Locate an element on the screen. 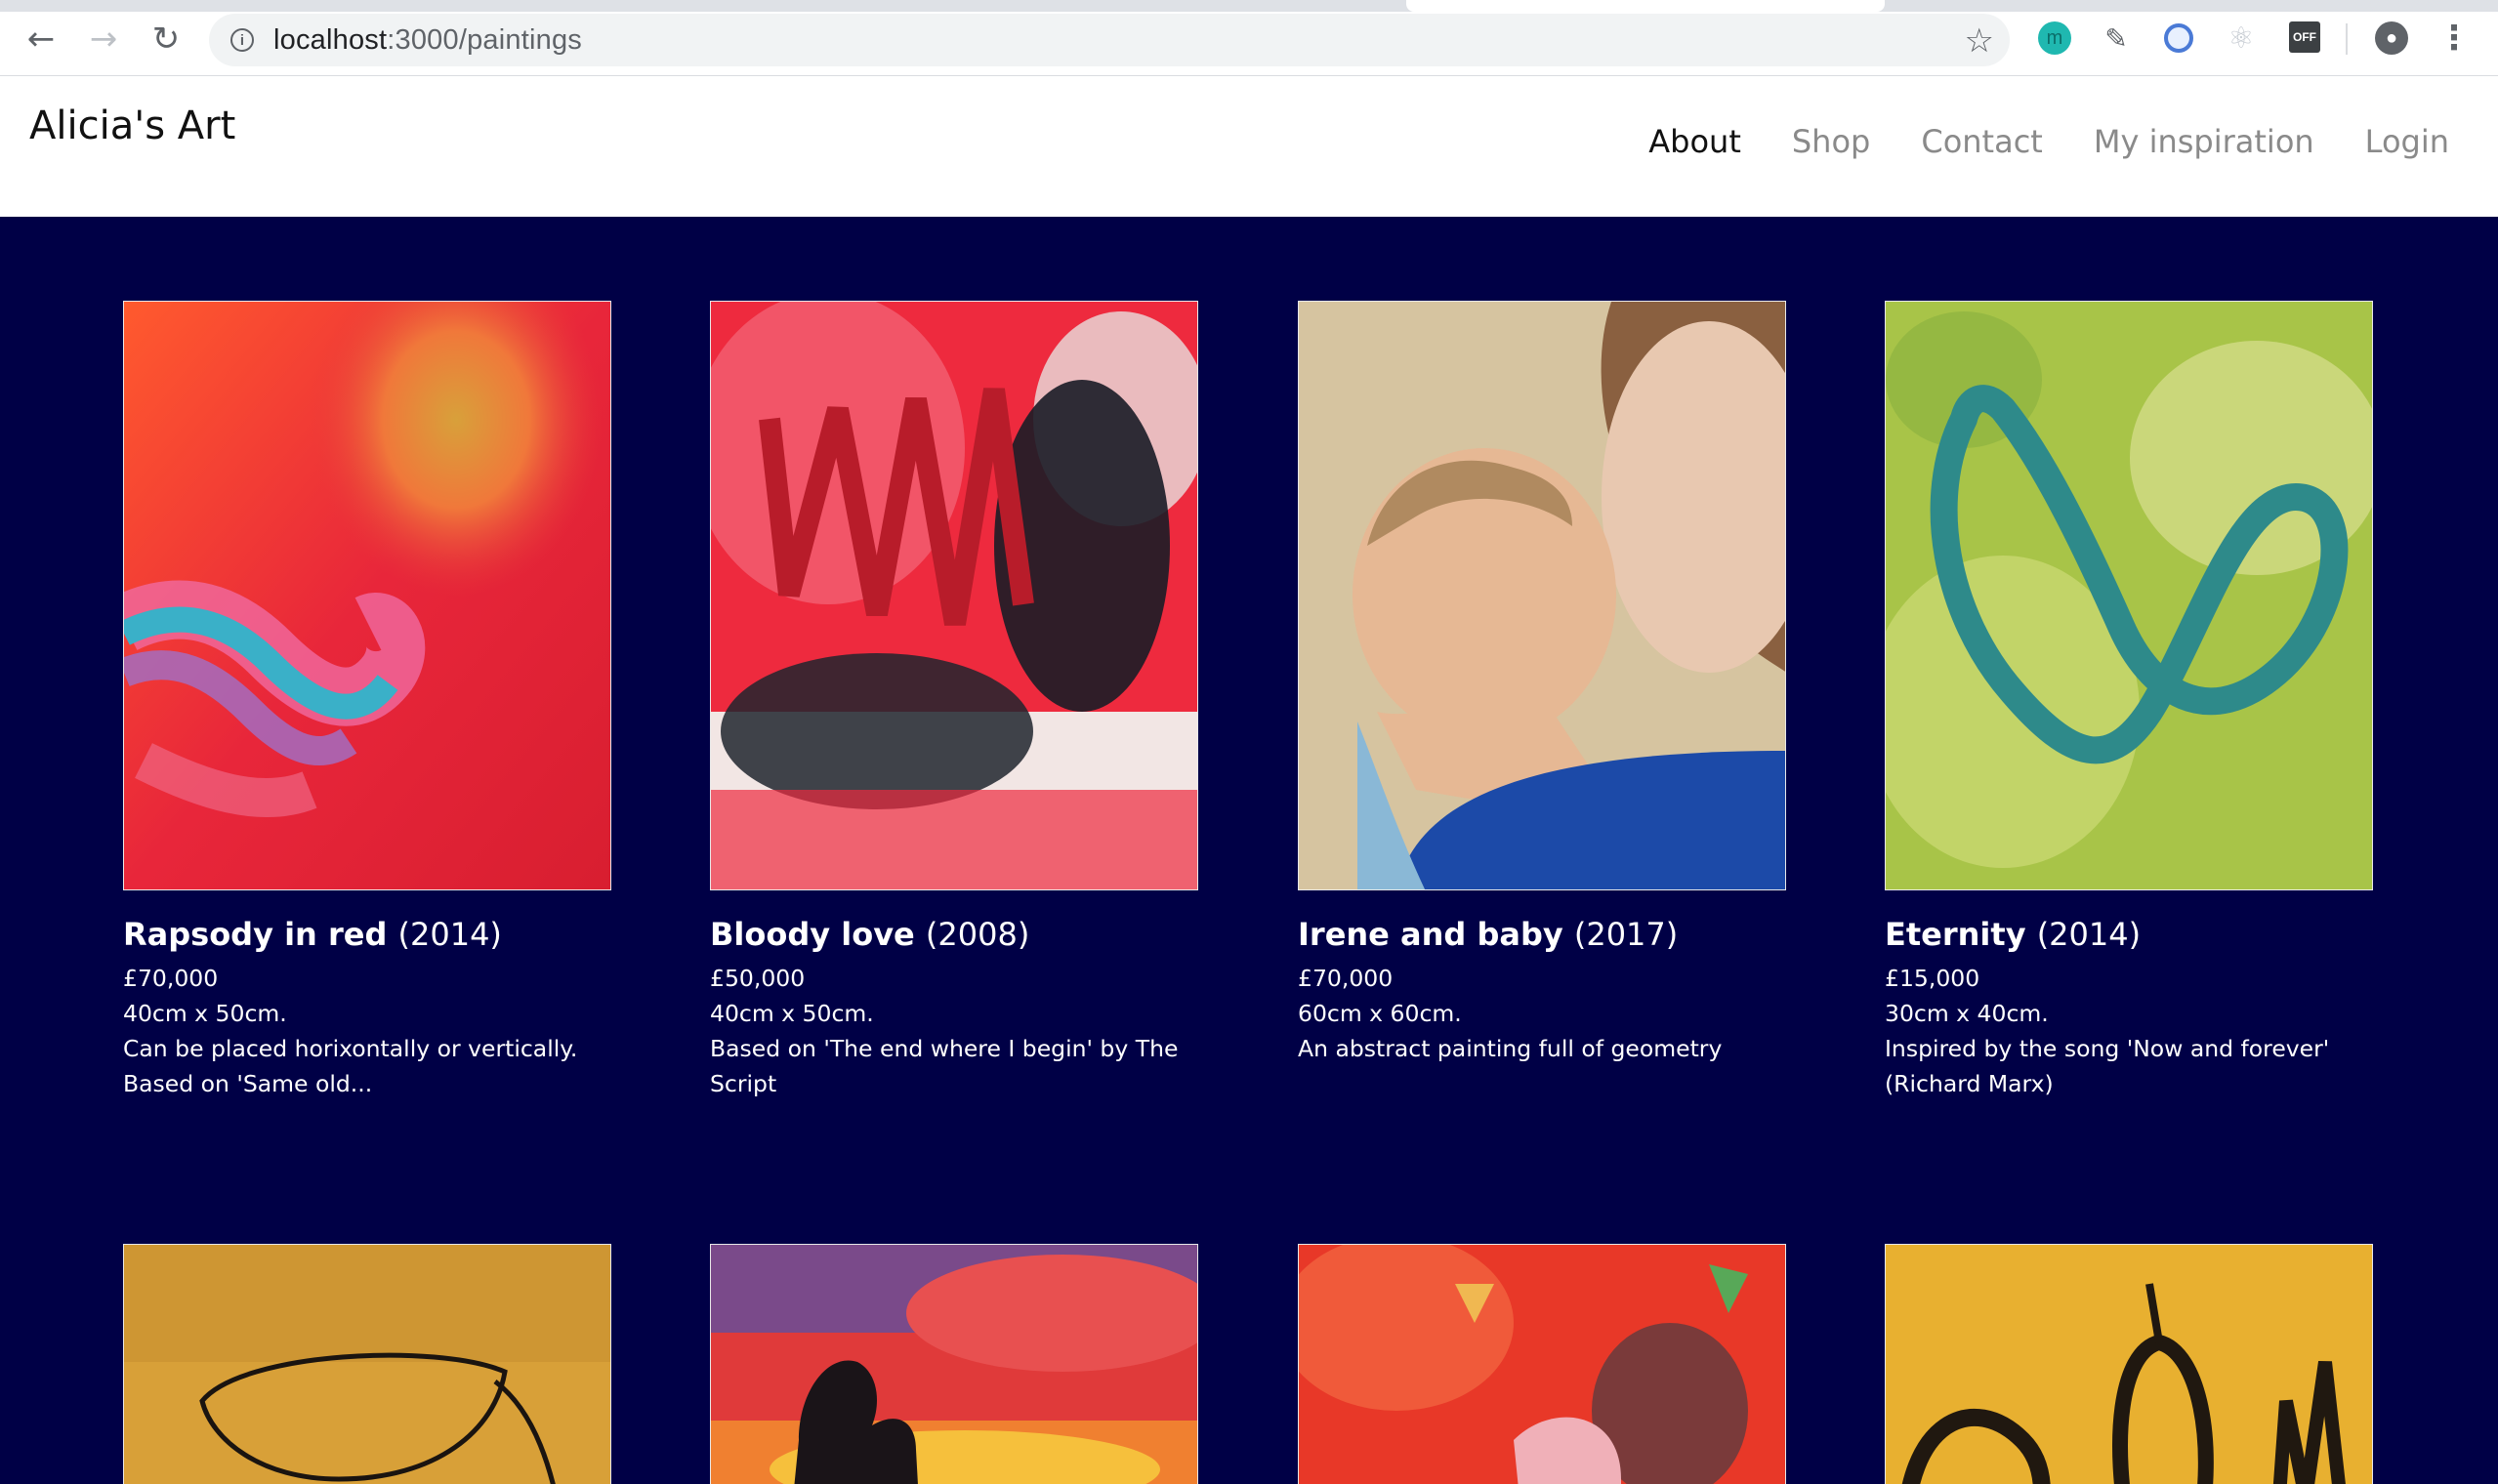 Image resolution: width=2498 pixels, height=1484 pixels. off-extension-icon: OFF is located at coordinates (2304, 37).